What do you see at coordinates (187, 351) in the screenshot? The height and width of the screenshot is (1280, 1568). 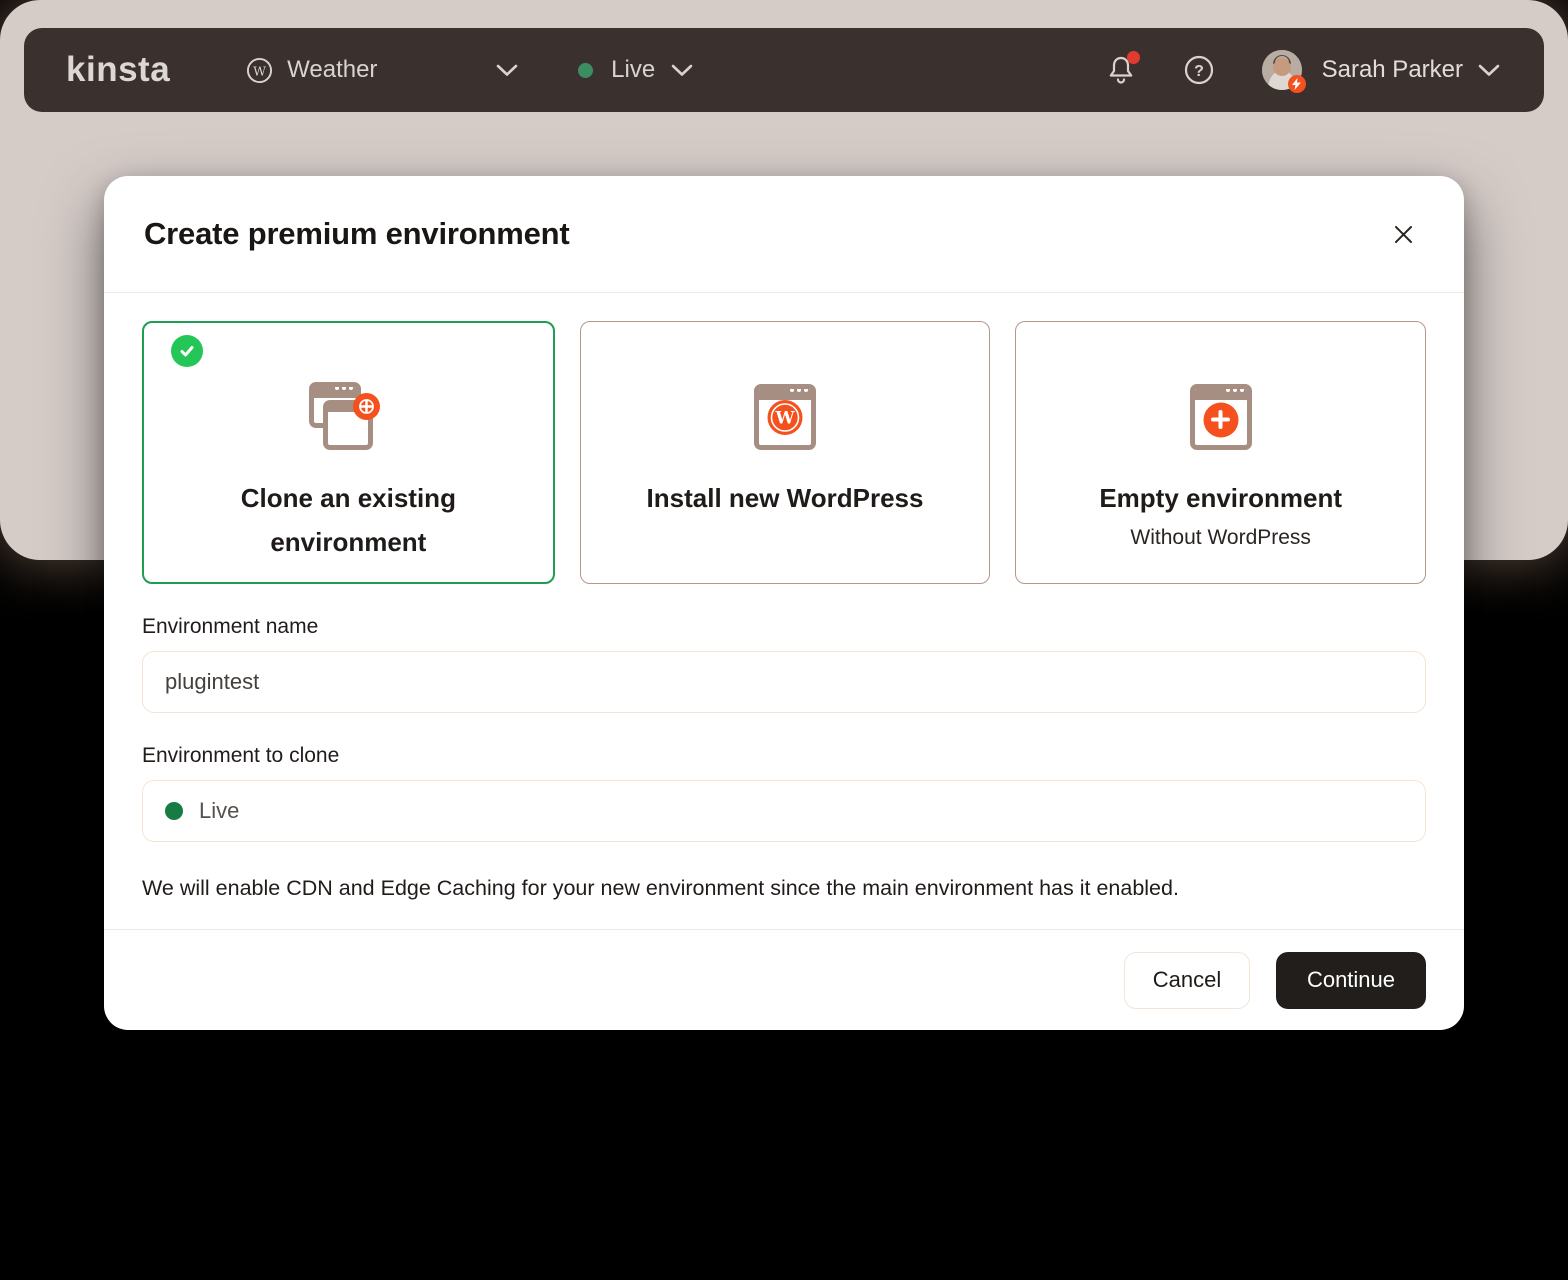 I see `selected-check-icon` at bounding box center [187, 351].